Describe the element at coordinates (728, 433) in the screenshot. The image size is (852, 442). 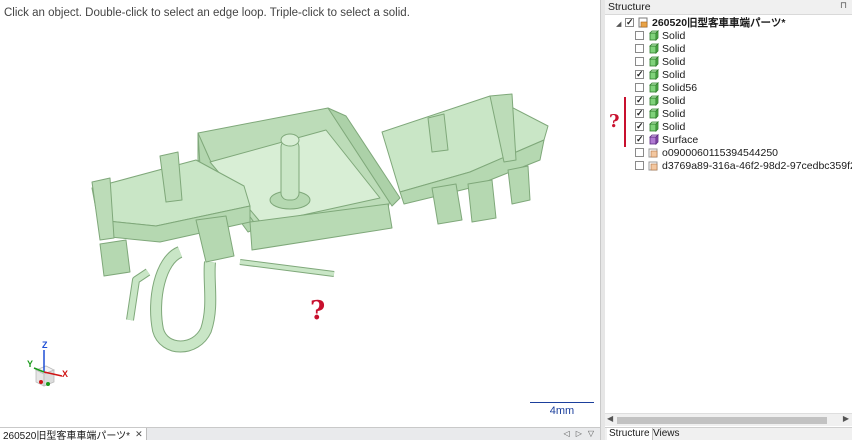
I see `panel-tabs: Structure Views` at that location.